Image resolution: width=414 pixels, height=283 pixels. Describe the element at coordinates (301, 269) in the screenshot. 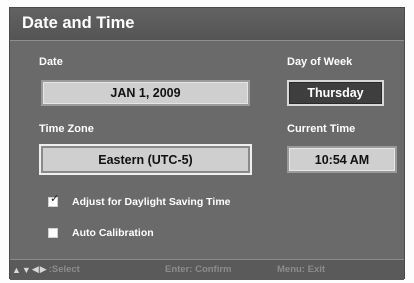

I see `menu-hint: Menu: Exit` at that location.